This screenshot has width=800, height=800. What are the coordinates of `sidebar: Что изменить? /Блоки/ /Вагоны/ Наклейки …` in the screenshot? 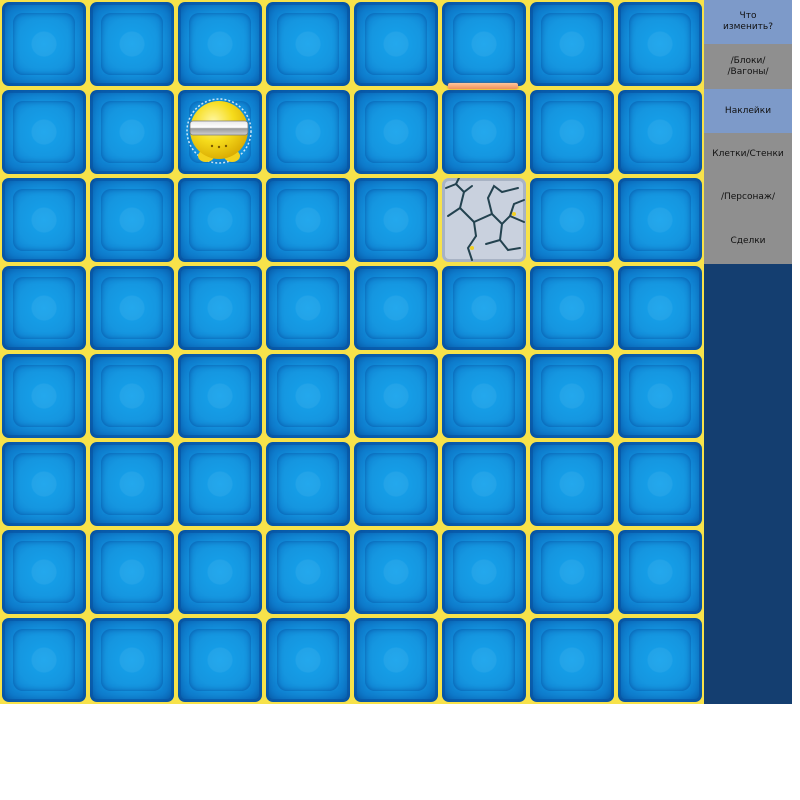 It's located at (748, 352).